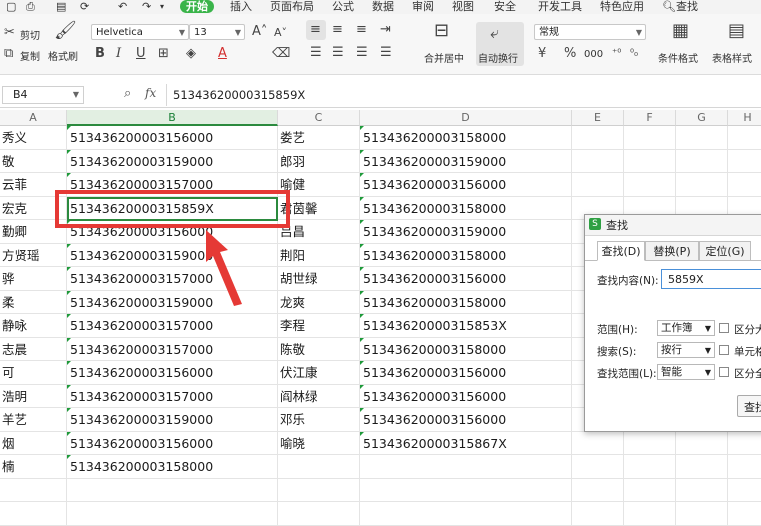 The width and height of the screenshot is (761, 526). What do you see at coordinates (319, 490) in the screenshot?
I see `cell-c` at bounding box center [319, 490].